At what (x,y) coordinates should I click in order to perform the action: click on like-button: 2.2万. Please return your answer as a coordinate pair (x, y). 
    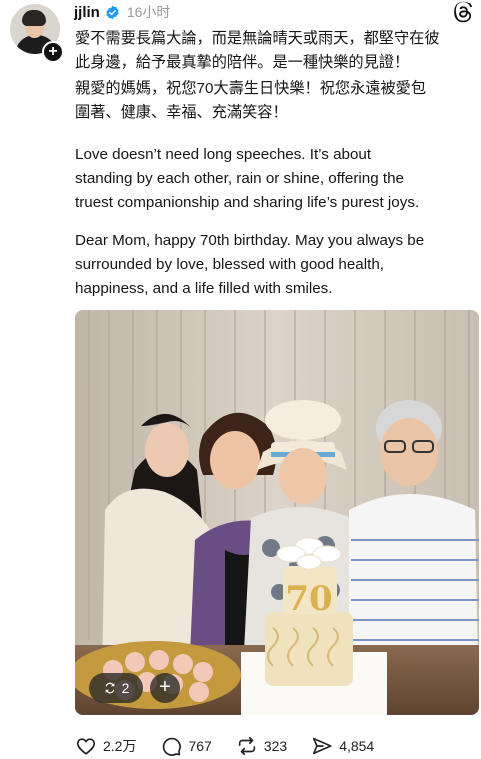
    Looking at the image, I should click on (105, 746).